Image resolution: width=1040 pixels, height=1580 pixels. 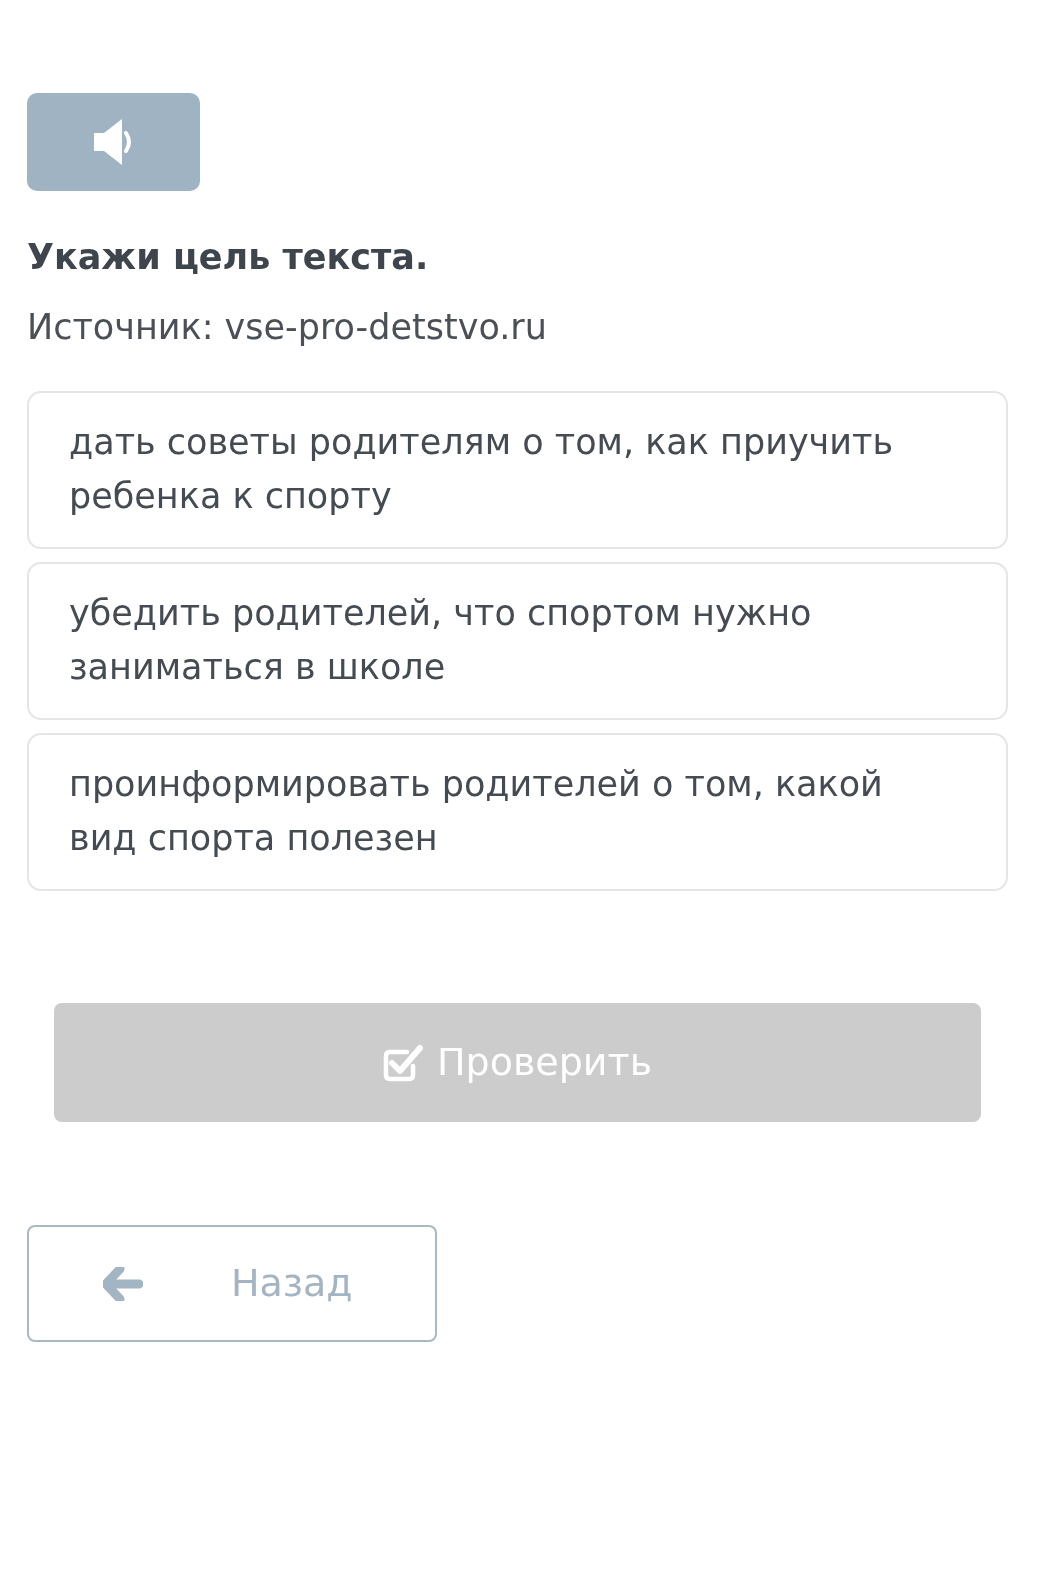 I want to click on answer-option: убедить родителей, что спортом нужно заниматься в школе, so click(x=517, y=641).